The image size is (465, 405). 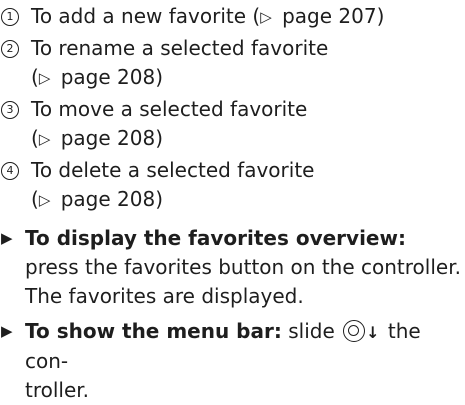 I want to click on step-heading: To display the favorites overview:, so click(x=215, y=238).